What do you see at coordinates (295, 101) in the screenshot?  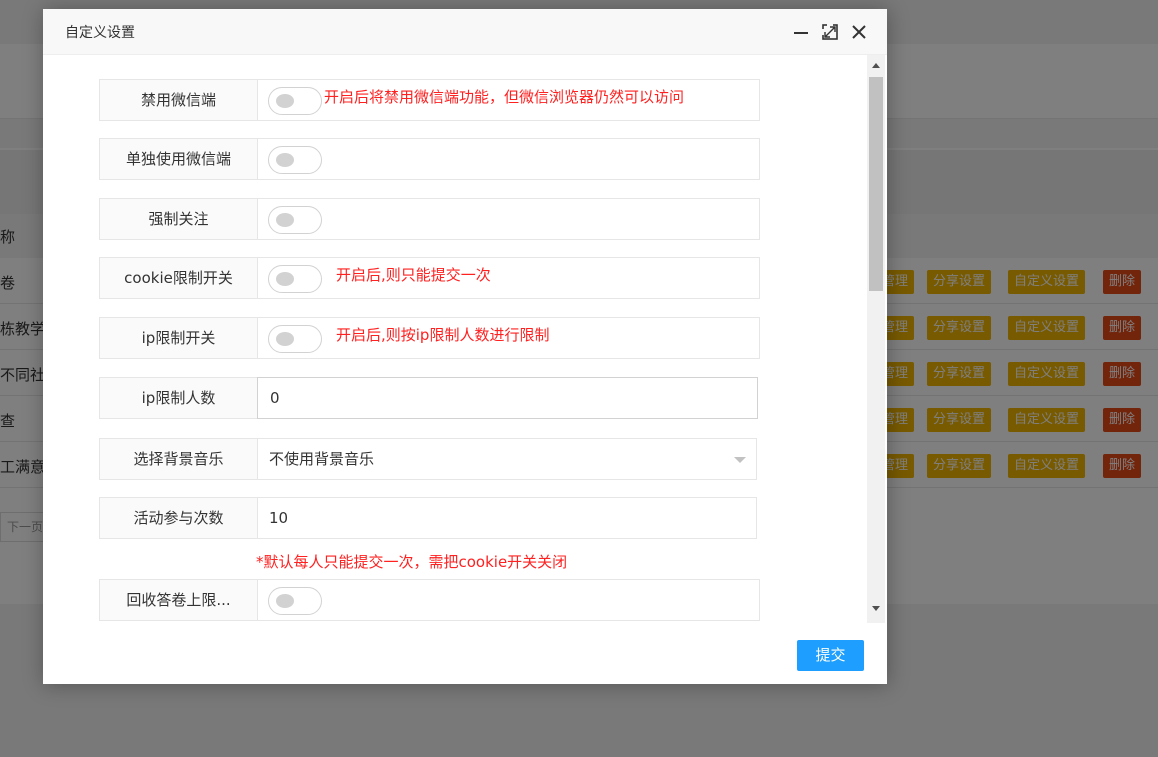 I see `disable-wechat-switch` at bounding box center [295, 101].